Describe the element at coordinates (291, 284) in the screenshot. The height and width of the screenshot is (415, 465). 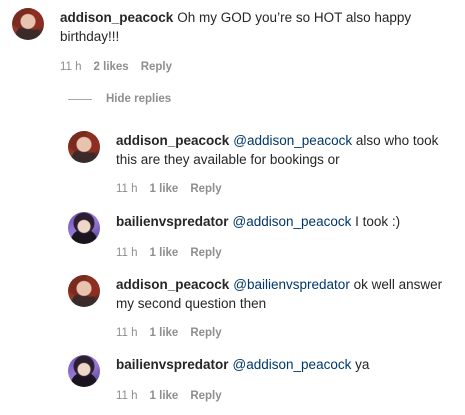
I see `mention-link: @bailienvspredator` at that location.